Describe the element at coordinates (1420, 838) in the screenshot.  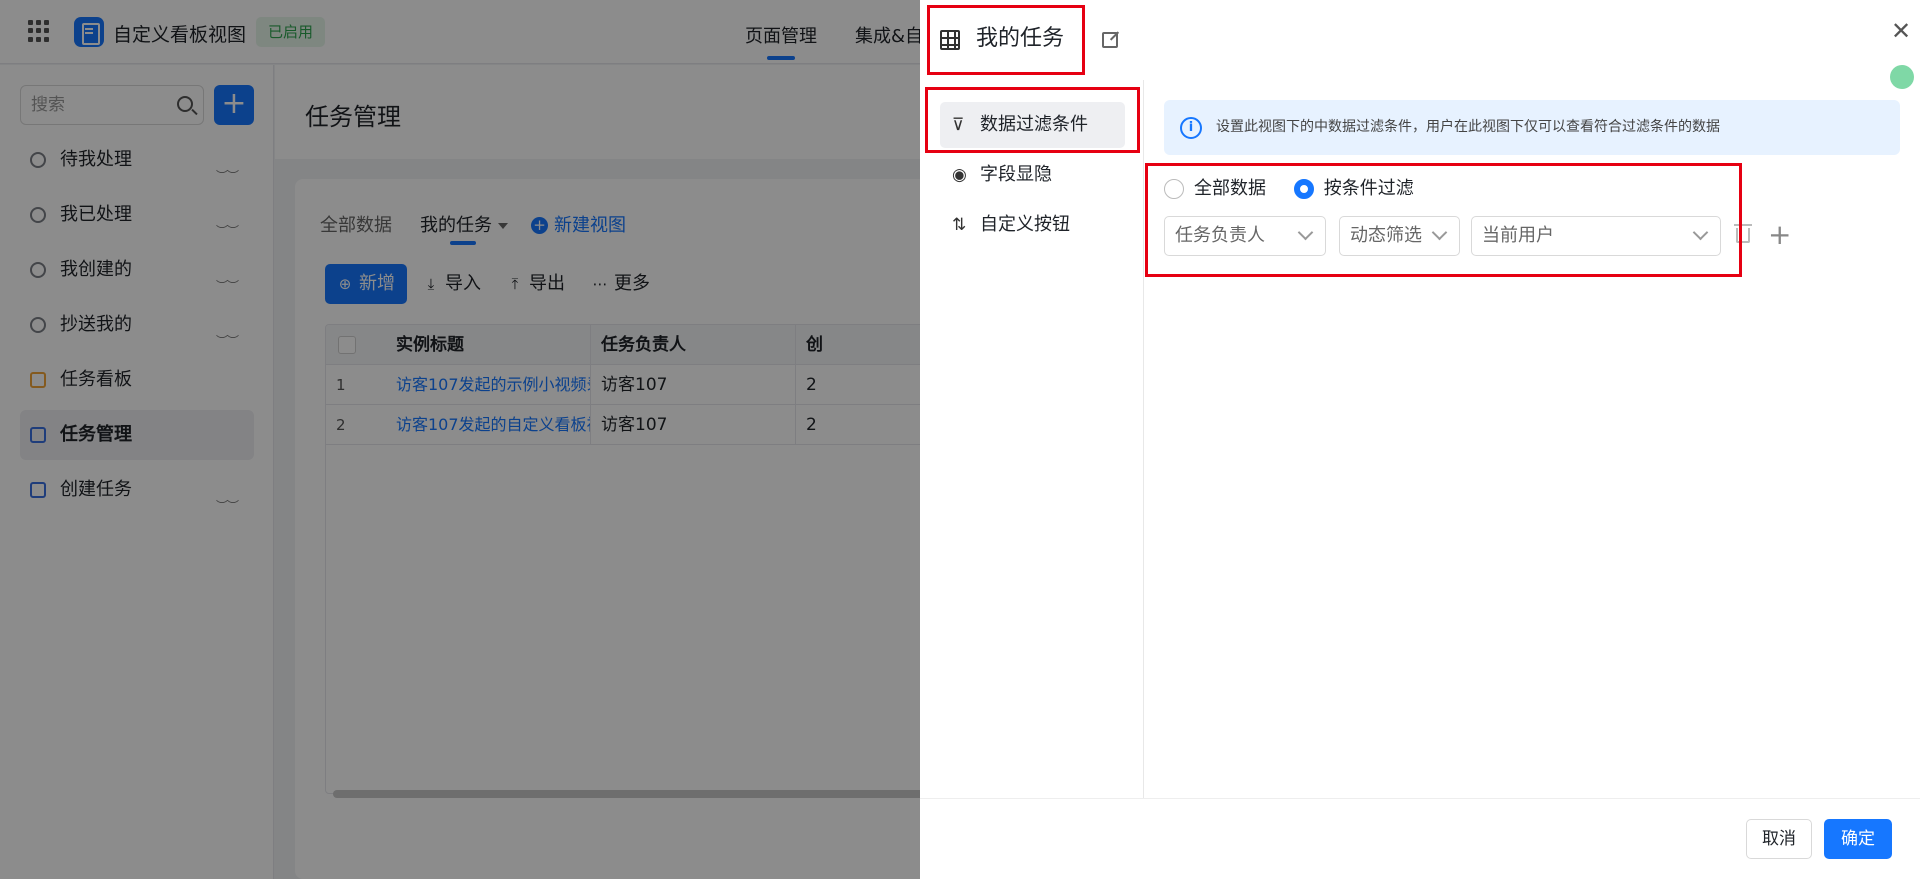
I see `drawer-footer: 取消 确定` at that location.